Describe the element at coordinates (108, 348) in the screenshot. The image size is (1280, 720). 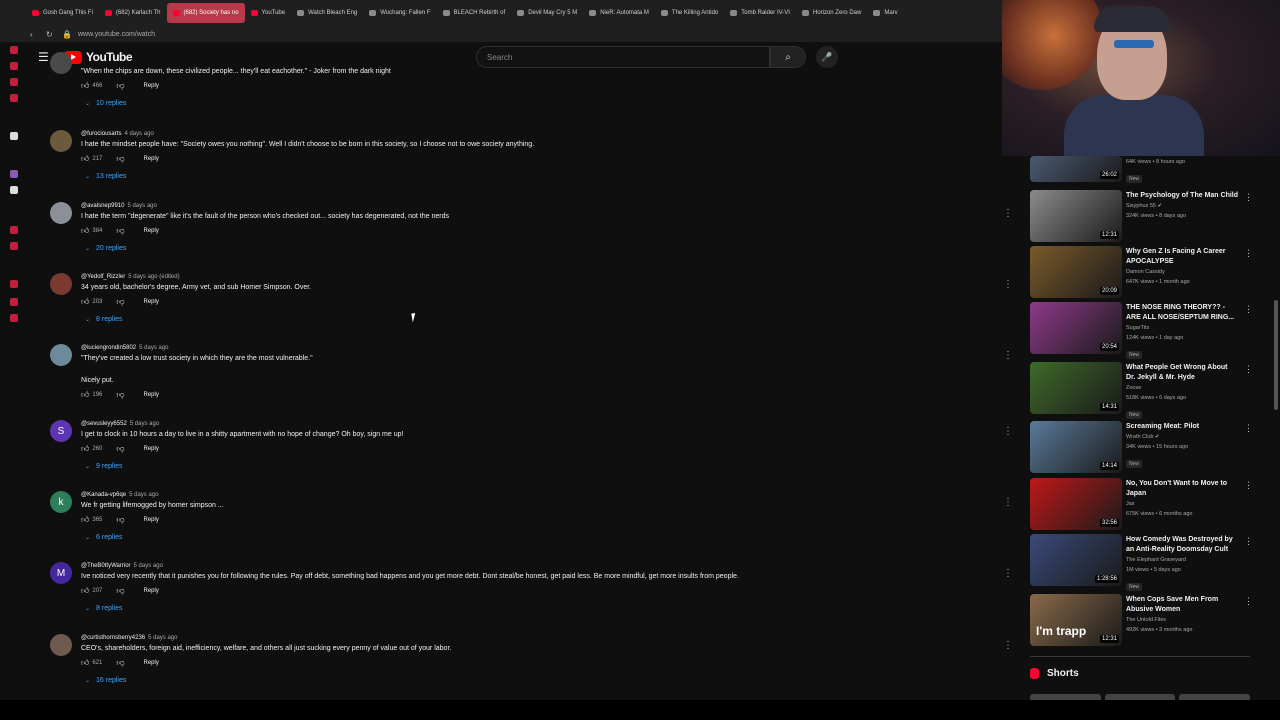
I see `comment-author: @luciengrondin5802` at that location.